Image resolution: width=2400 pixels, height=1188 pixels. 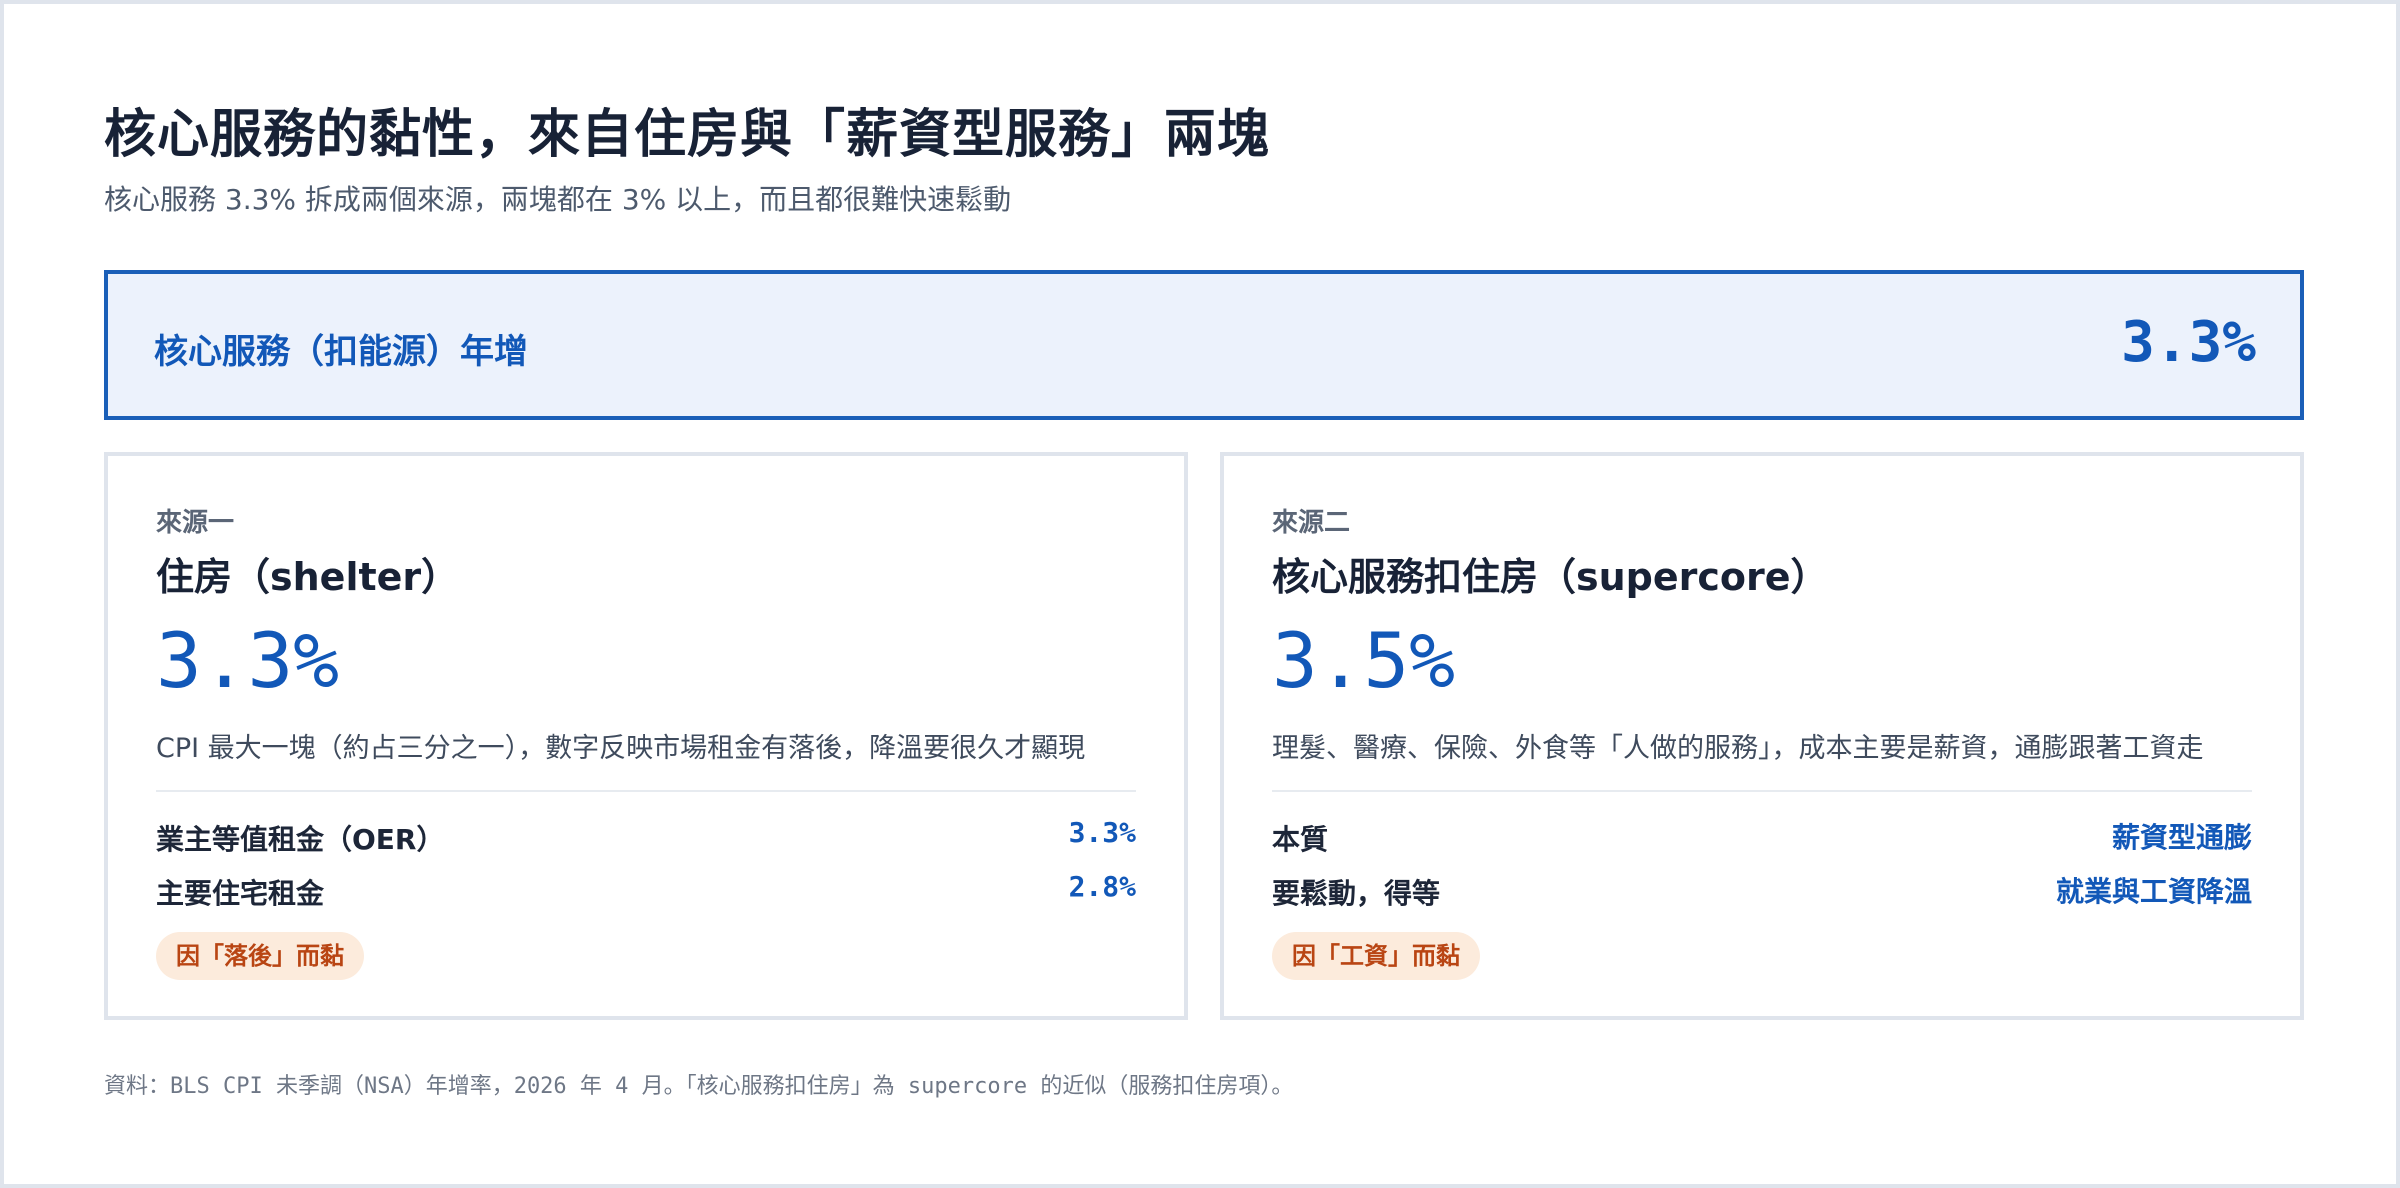 I want to click on page-subtitle: 核心服務 3.3% 拆成兩個來源，兩塊都在 3% 以上，而且都很難快速鬆動, so click(x=558, y=199).